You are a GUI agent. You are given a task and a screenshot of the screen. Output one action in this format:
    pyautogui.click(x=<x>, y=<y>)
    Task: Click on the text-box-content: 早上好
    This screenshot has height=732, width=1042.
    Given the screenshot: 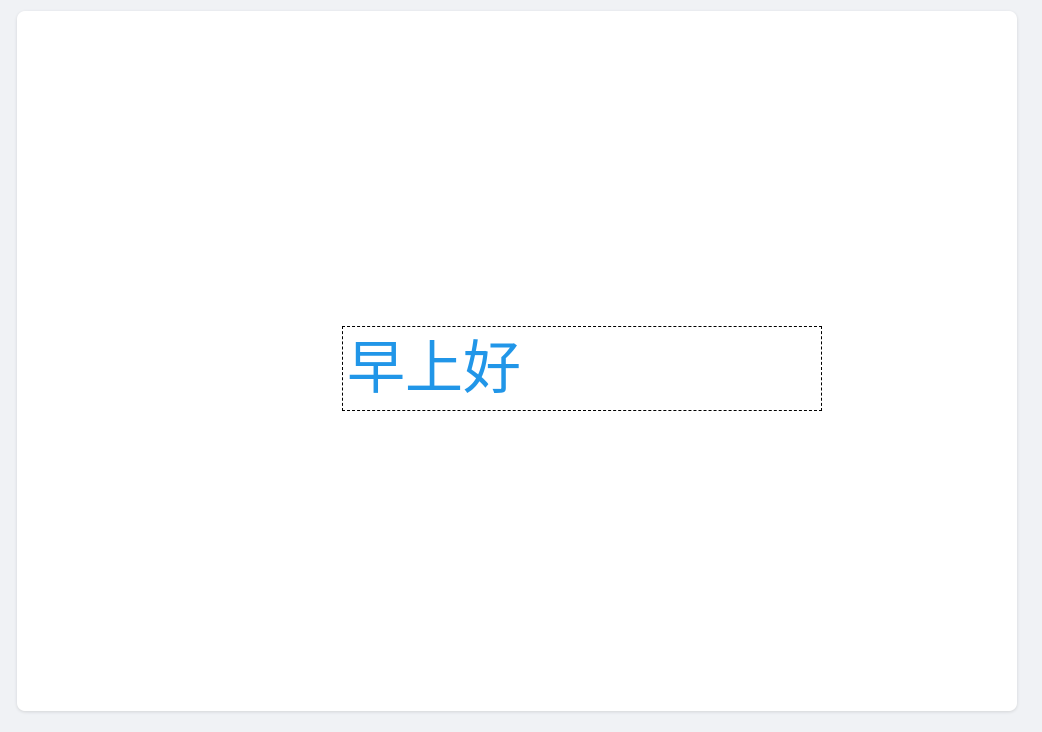 What is the action you would take?
    pyautogui.click(x=434, y=368)
    